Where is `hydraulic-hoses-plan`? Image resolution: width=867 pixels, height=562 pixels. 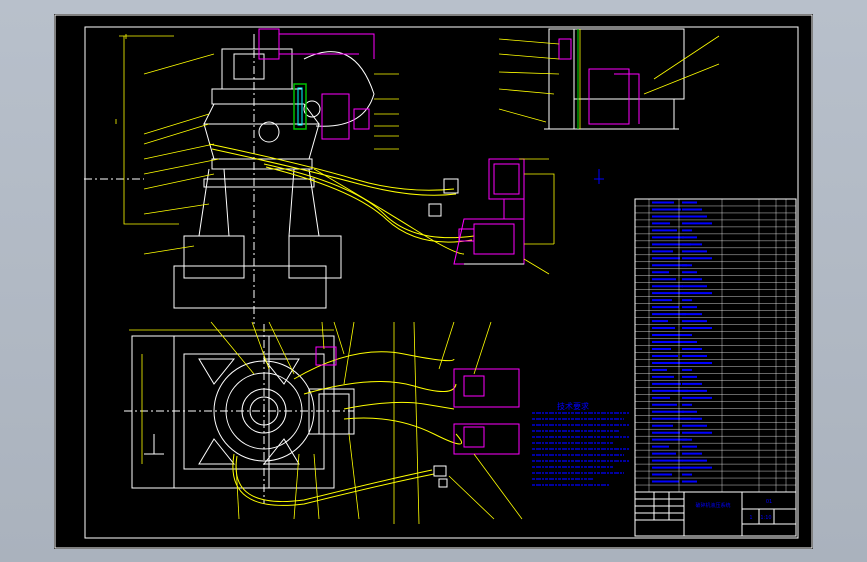
hydraulic-hoses-plan is located at coordinates (347, 428).